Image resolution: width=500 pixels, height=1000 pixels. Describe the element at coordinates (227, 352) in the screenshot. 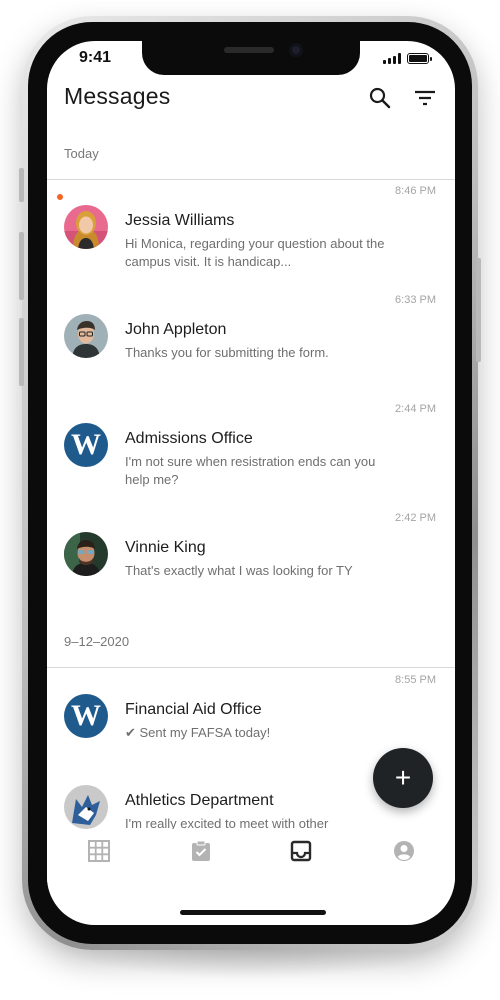

I see `message-preview: Thanks you for submitting the form.` at that location.